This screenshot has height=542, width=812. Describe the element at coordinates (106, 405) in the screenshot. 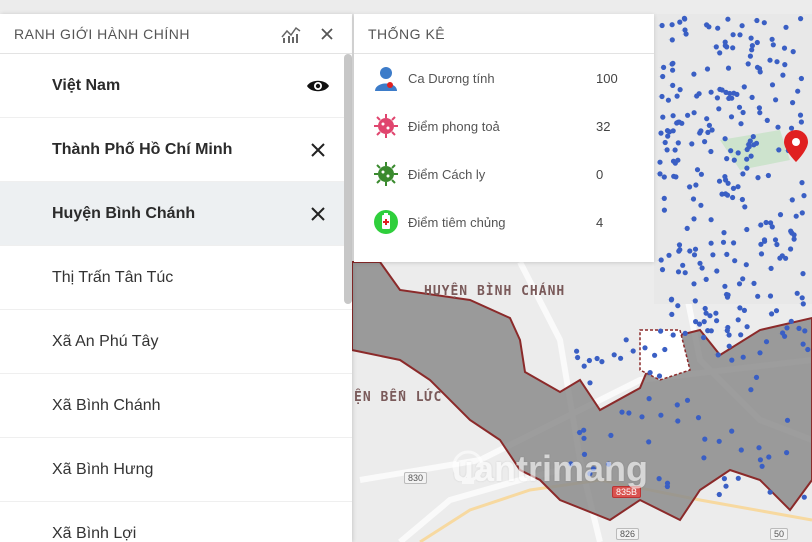

I see `region-label: Xã Bình Chánh` at that location.